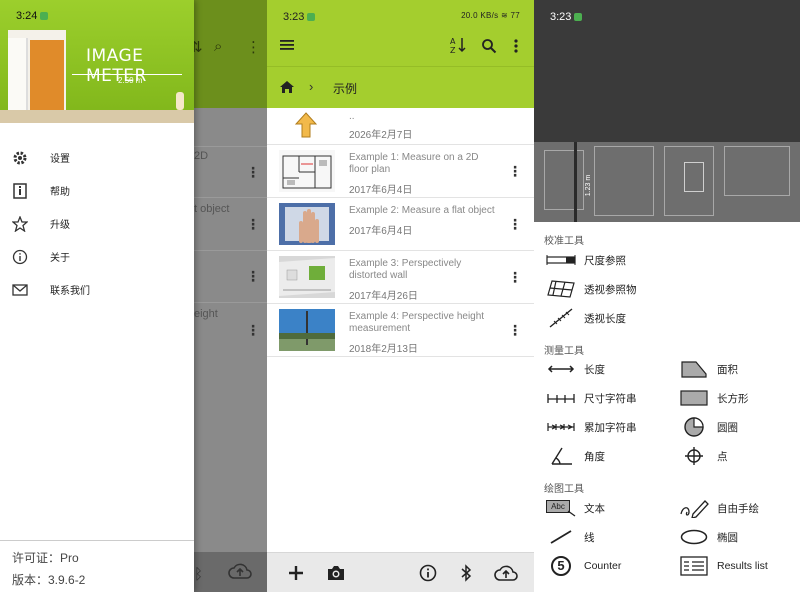 The width and height of the screenshot is (800, 592). I want to click on thumbnail-hand, so click(307, 224).